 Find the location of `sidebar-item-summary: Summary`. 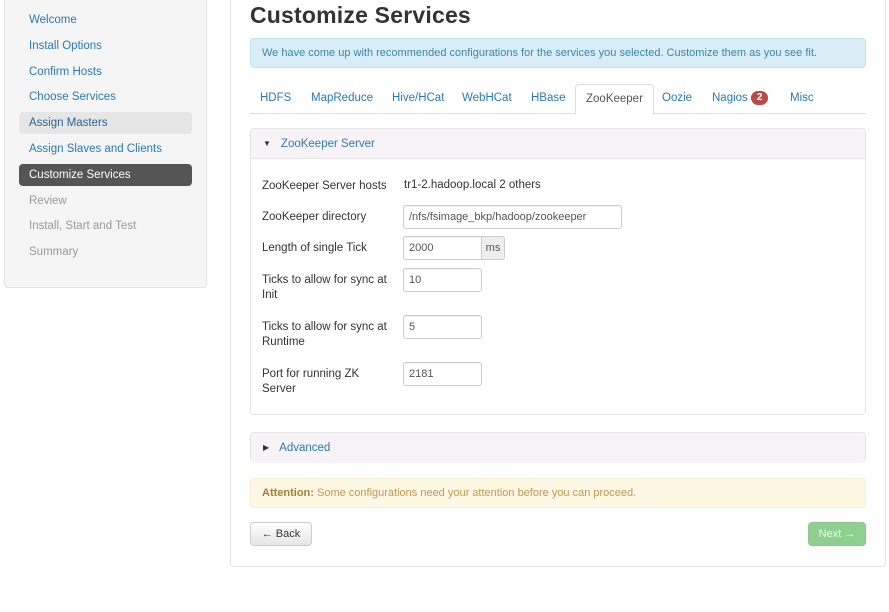

sidebar-item-summary: Summary is located at coordinates (54, 252).